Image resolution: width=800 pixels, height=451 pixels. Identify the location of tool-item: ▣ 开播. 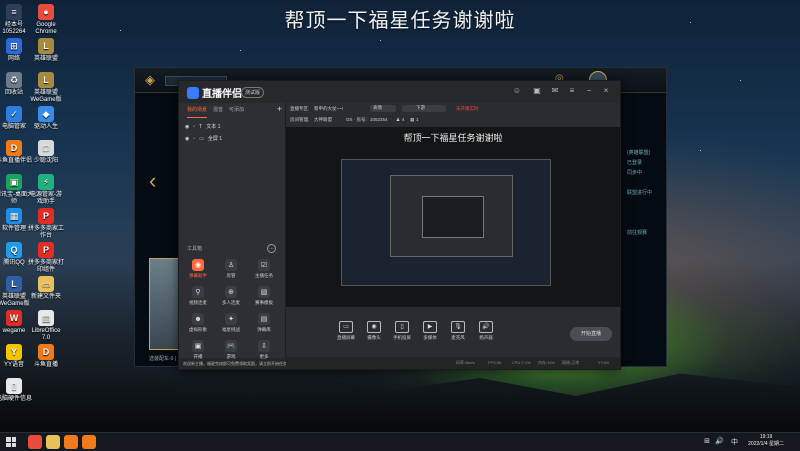
(198, 350).